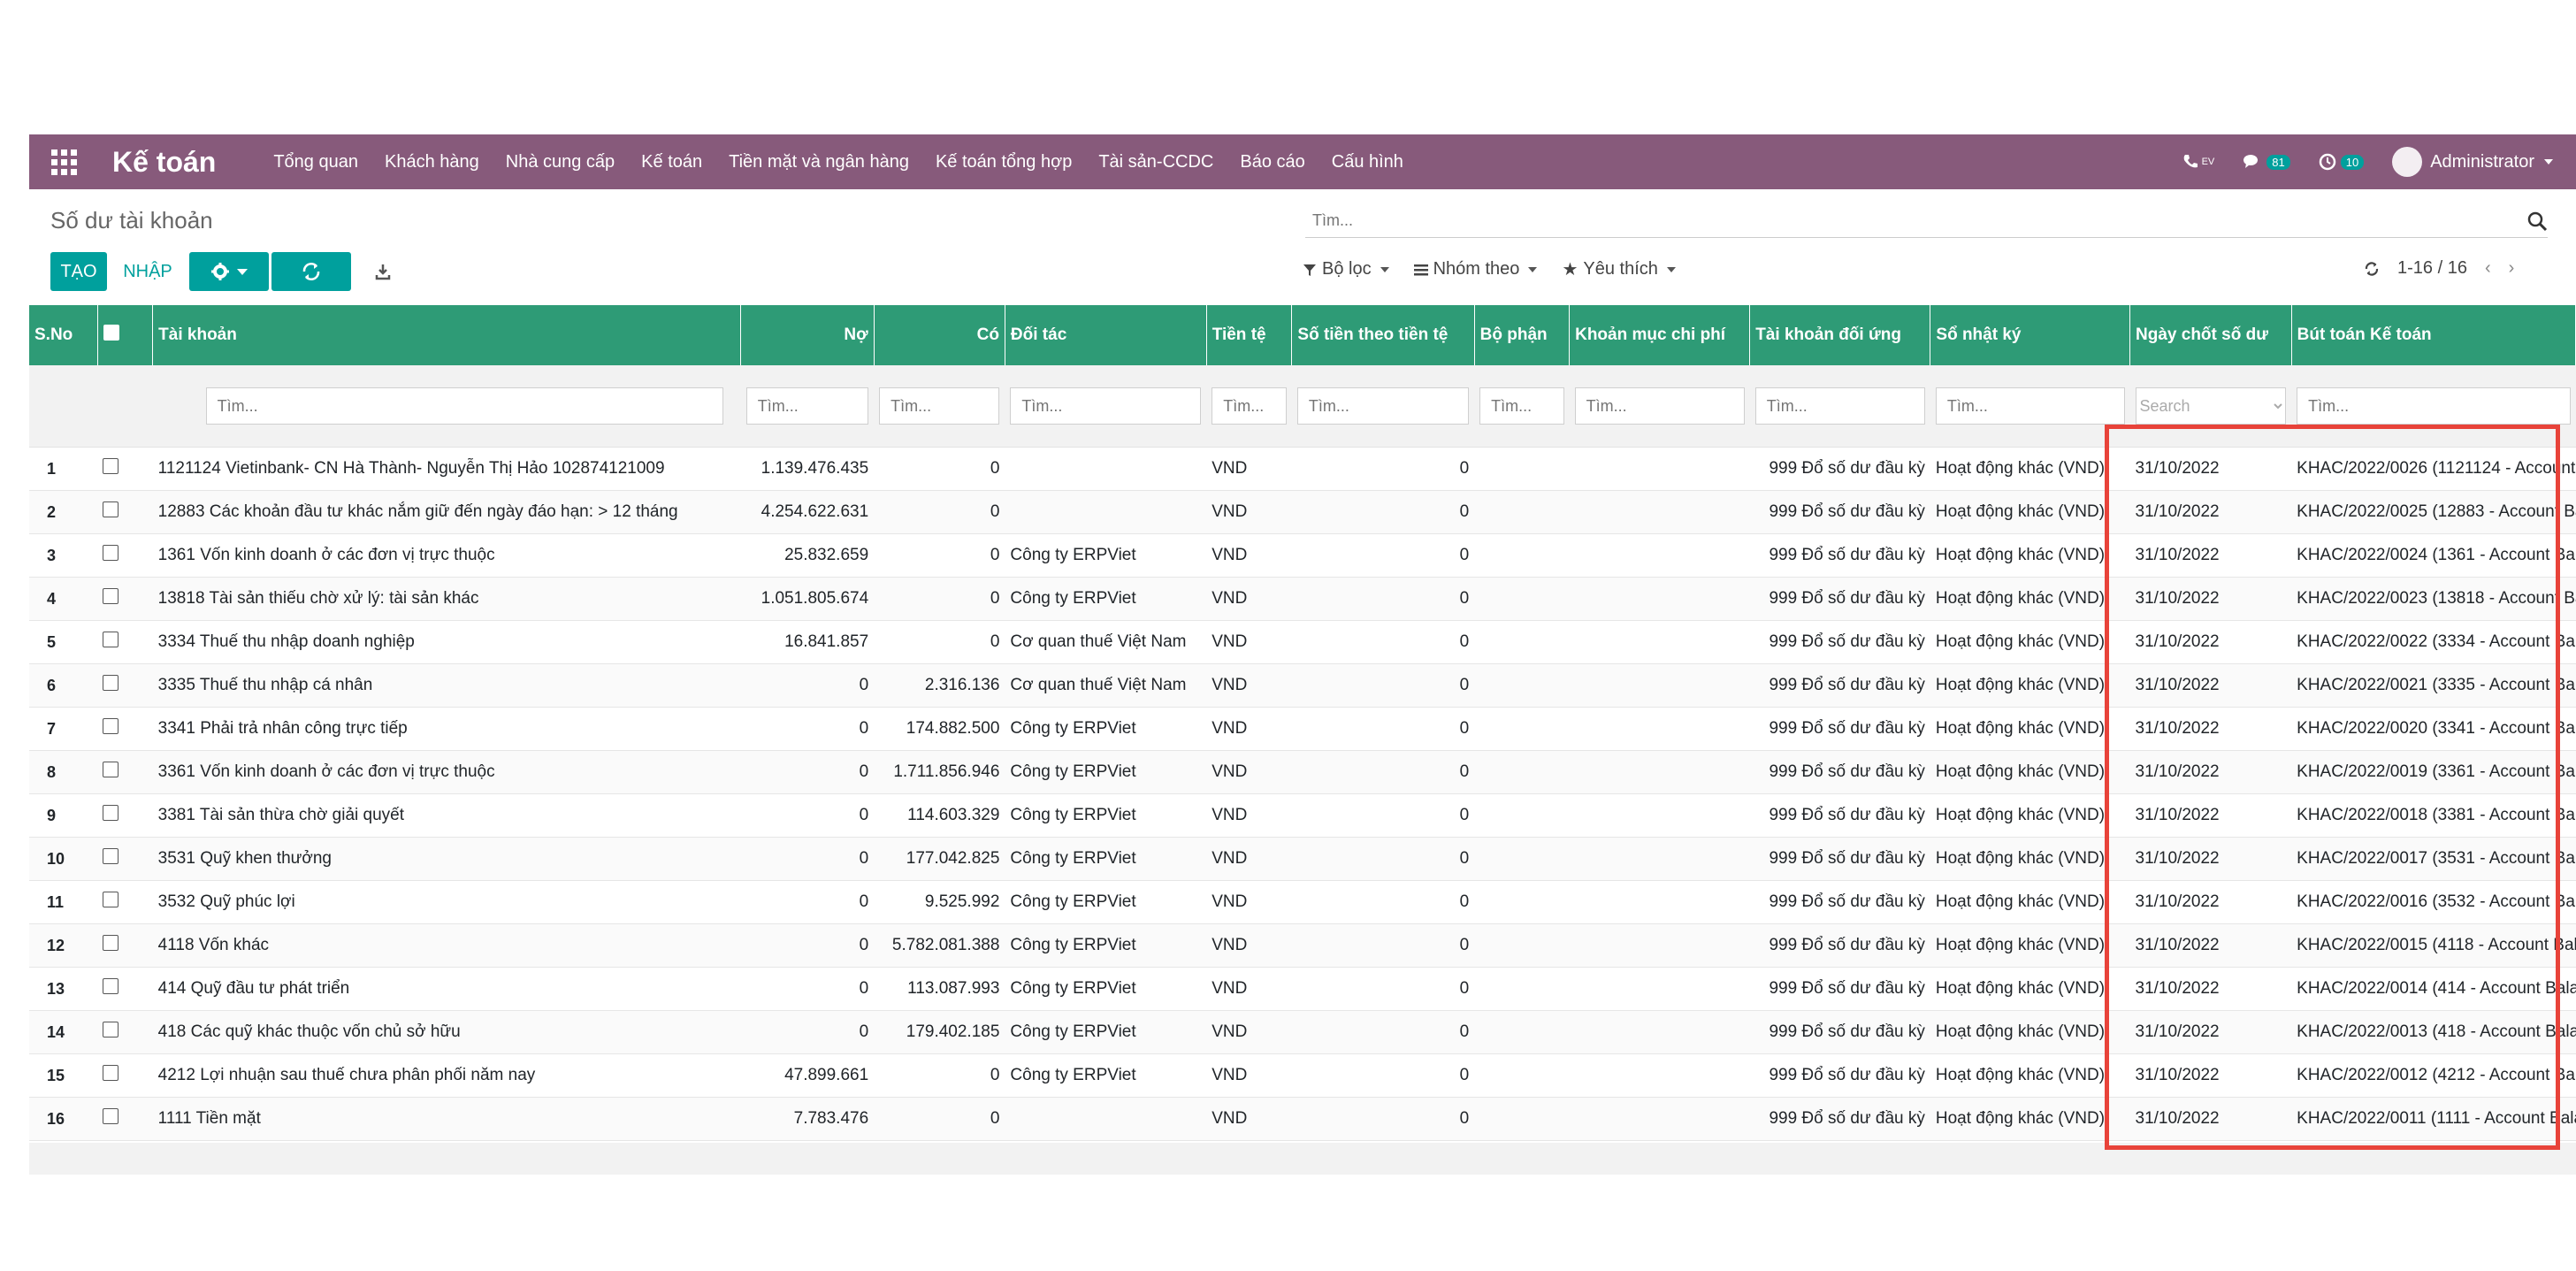  Describe the element at coordinates (1272, 162) in the screenshot. I see `menu-item-reports: Báo cáo` at that location.